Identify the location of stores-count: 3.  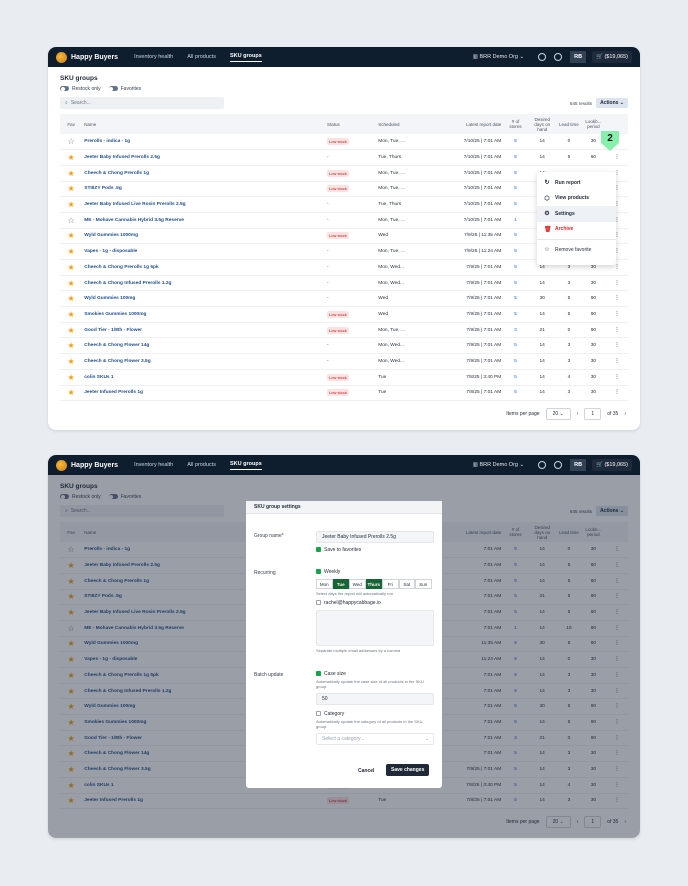
(515, 330).